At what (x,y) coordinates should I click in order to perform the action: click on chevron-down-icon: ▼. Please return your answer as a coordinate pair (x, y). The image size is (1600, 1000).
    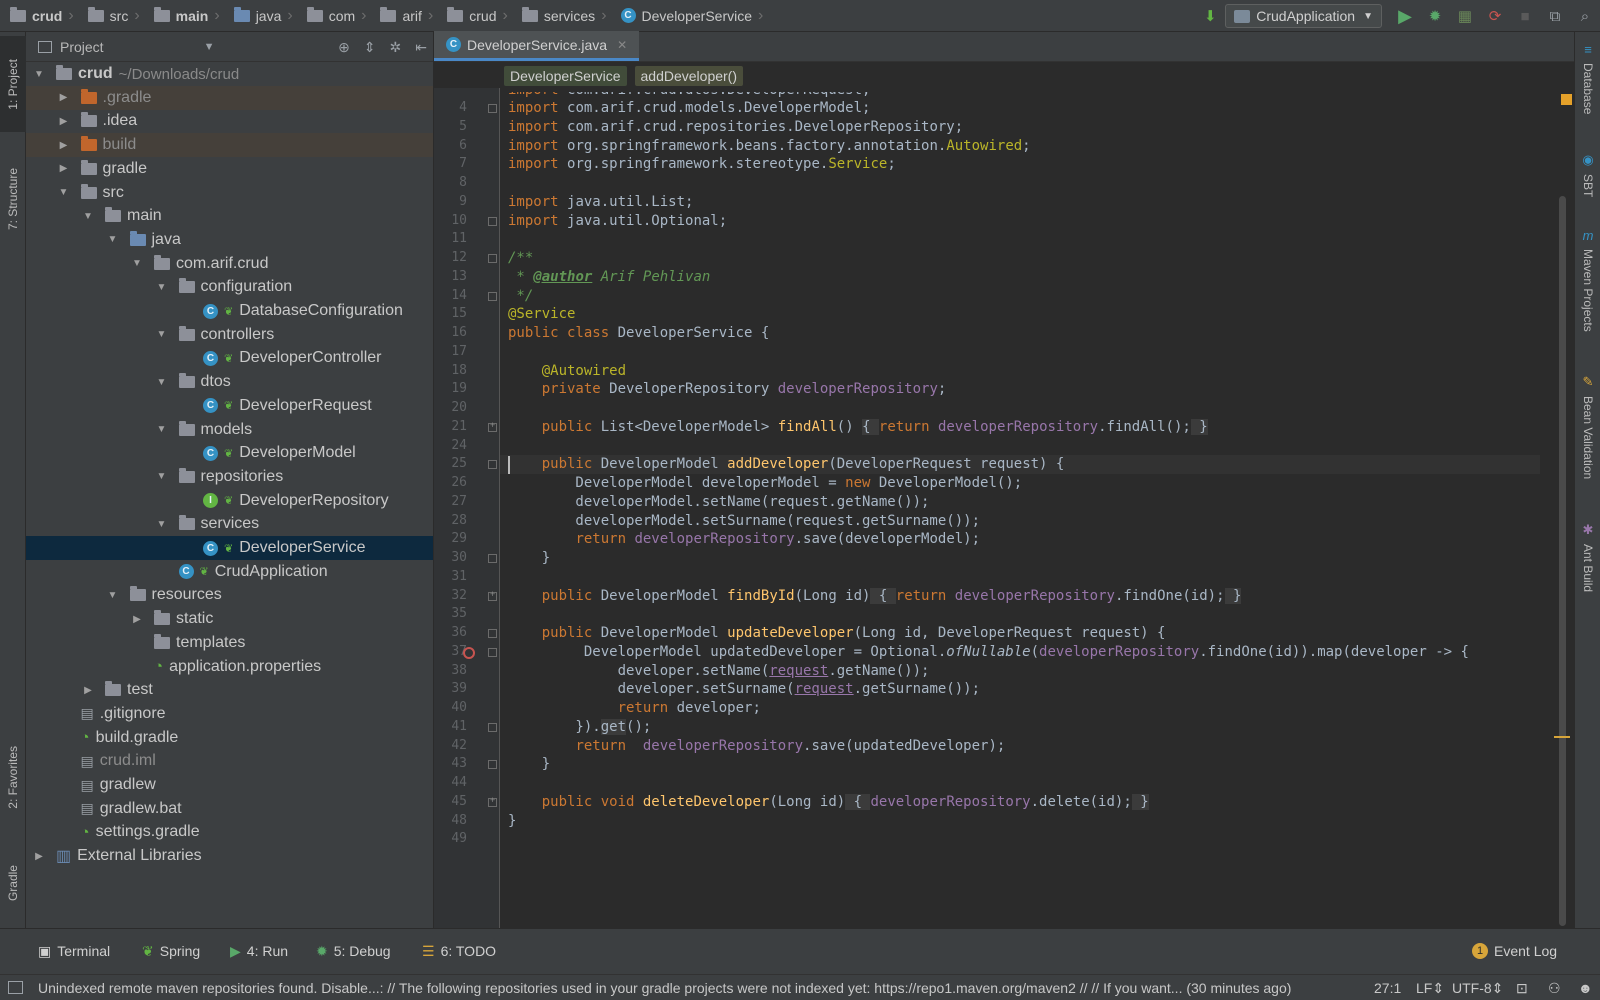
    Looking at the image, I should click on (209, 47).